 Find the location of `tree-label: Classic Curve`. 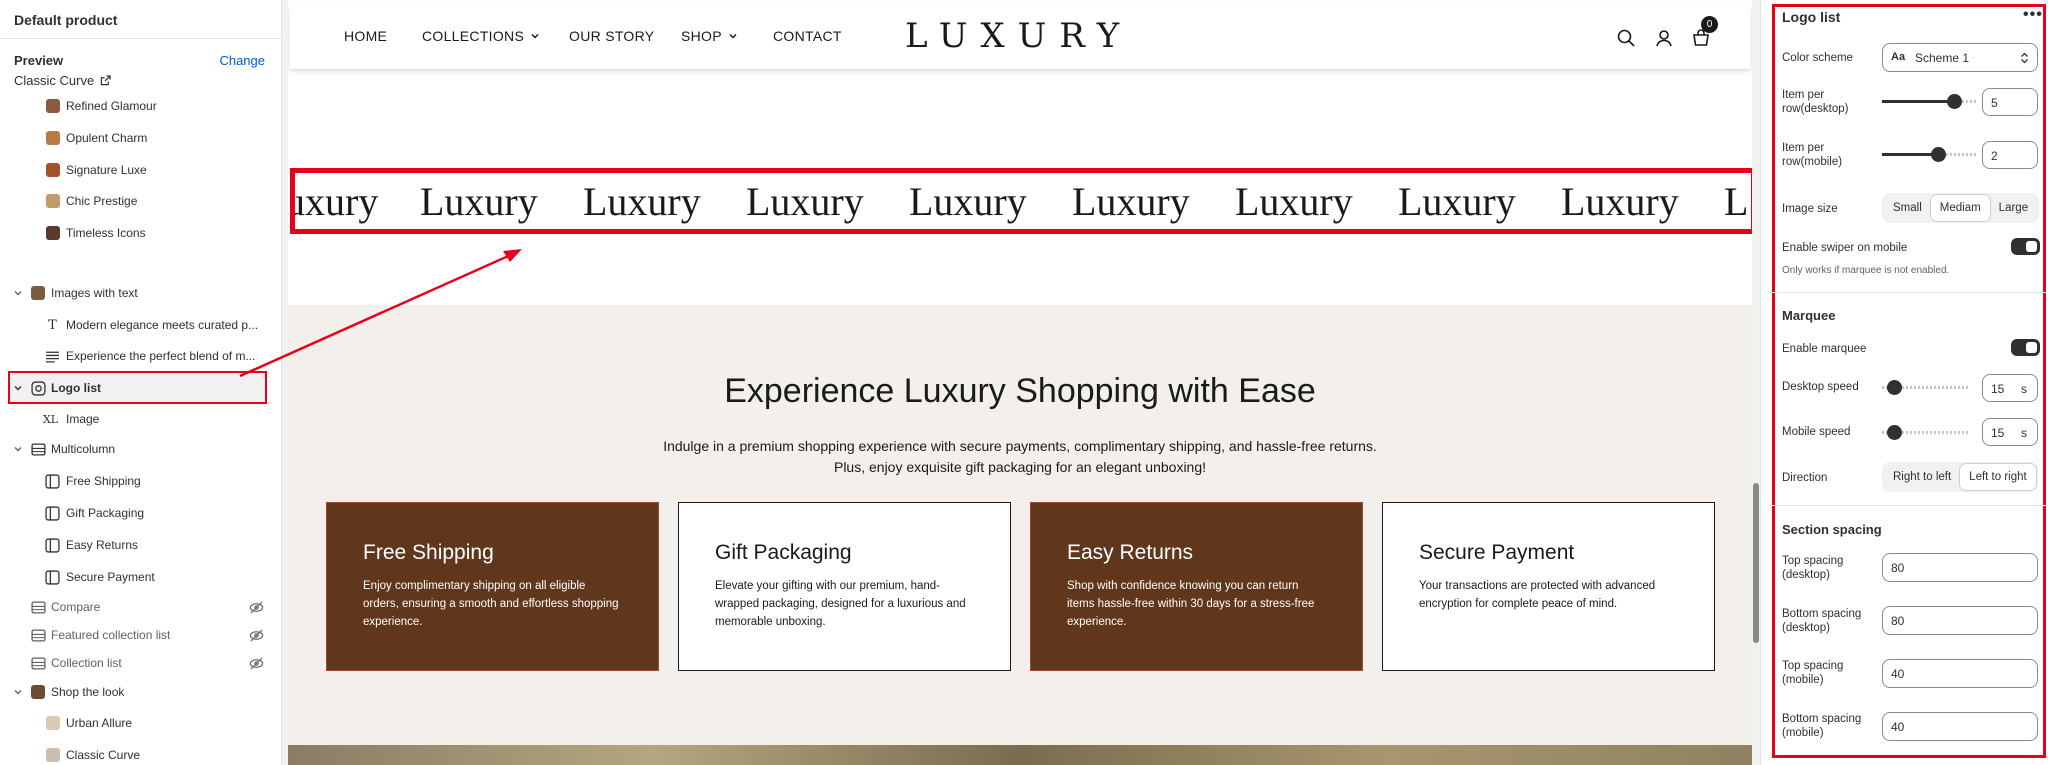

tree-label: Classic Curve is located at coordinates (103, 755).